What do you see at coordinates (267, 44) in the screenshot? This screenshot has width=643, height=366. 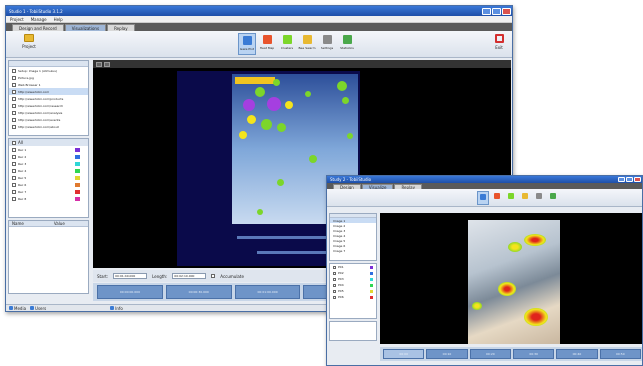 I see `tool-button-heatmap: Heat Map` at bounding box center [267, 44].